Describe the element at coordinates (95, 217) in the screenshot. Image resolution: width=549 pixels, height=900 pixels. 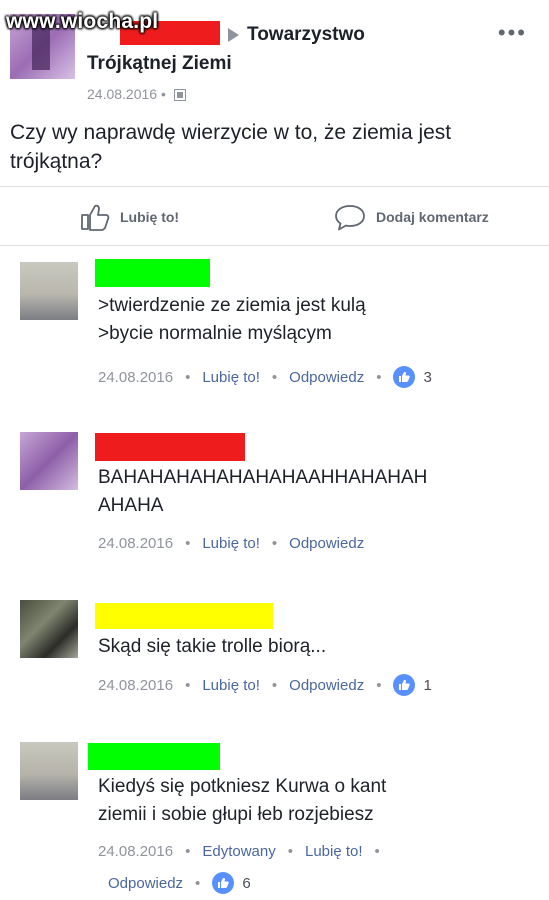
I see `thumbs-up-icon` at that location.